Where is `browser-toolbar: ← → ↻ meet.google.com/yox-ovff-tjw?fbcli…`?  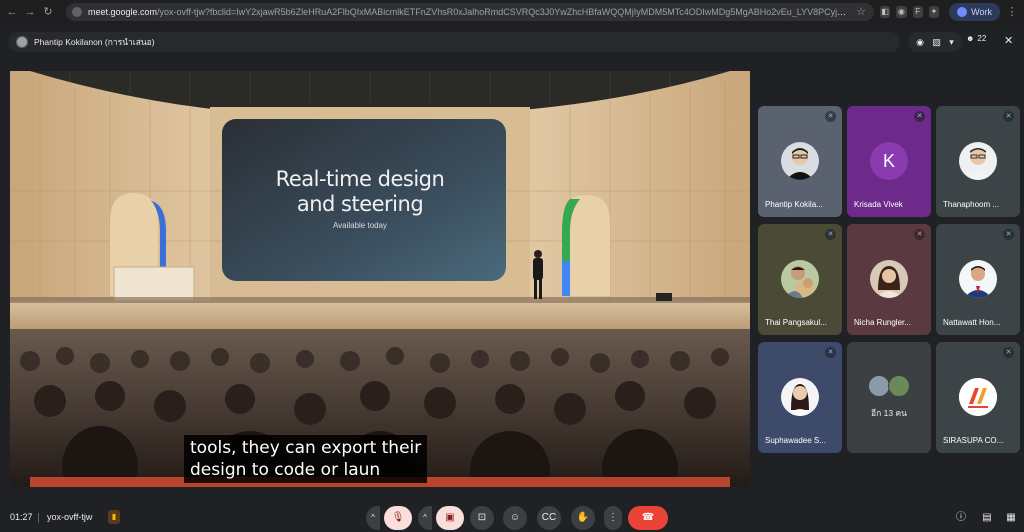 browser-toolbar: ← → ↻ meet.google.com/yox-ovff-tjw?fbcli… is located at coordinates (512, 12).